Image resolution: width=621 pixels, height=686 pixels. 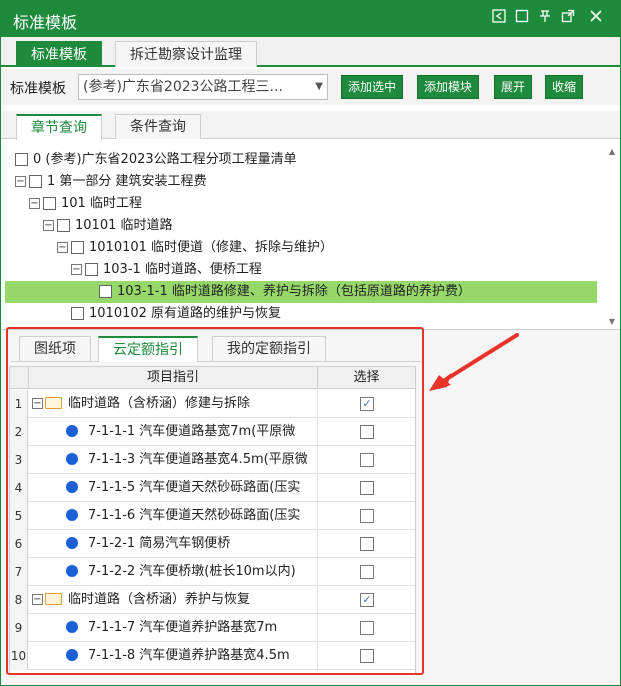 I want to click on row-text: 7-1-1-3 汽车便道路基宽4.5m(平原微, so click(x=198, y=459).